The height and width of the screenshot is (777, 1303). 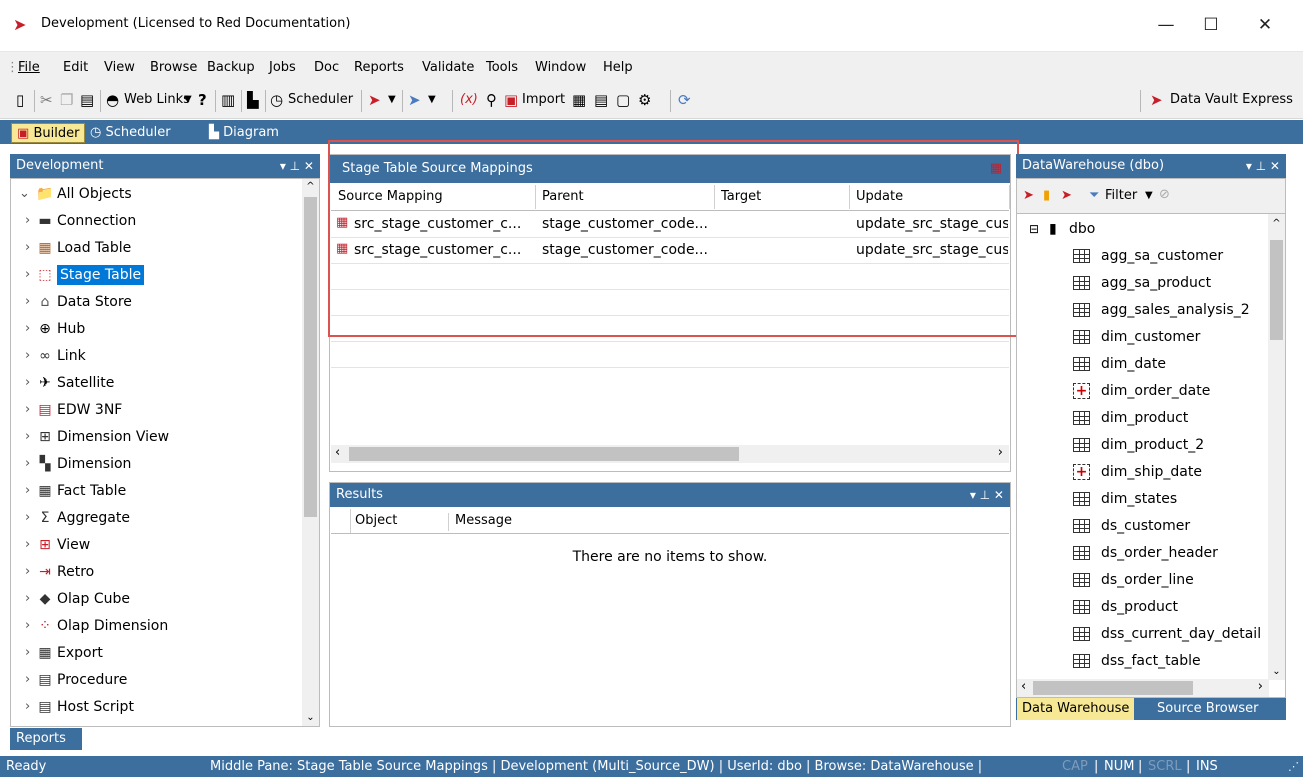 I want to click on help-icon: ?, so click(x=202, y=100).